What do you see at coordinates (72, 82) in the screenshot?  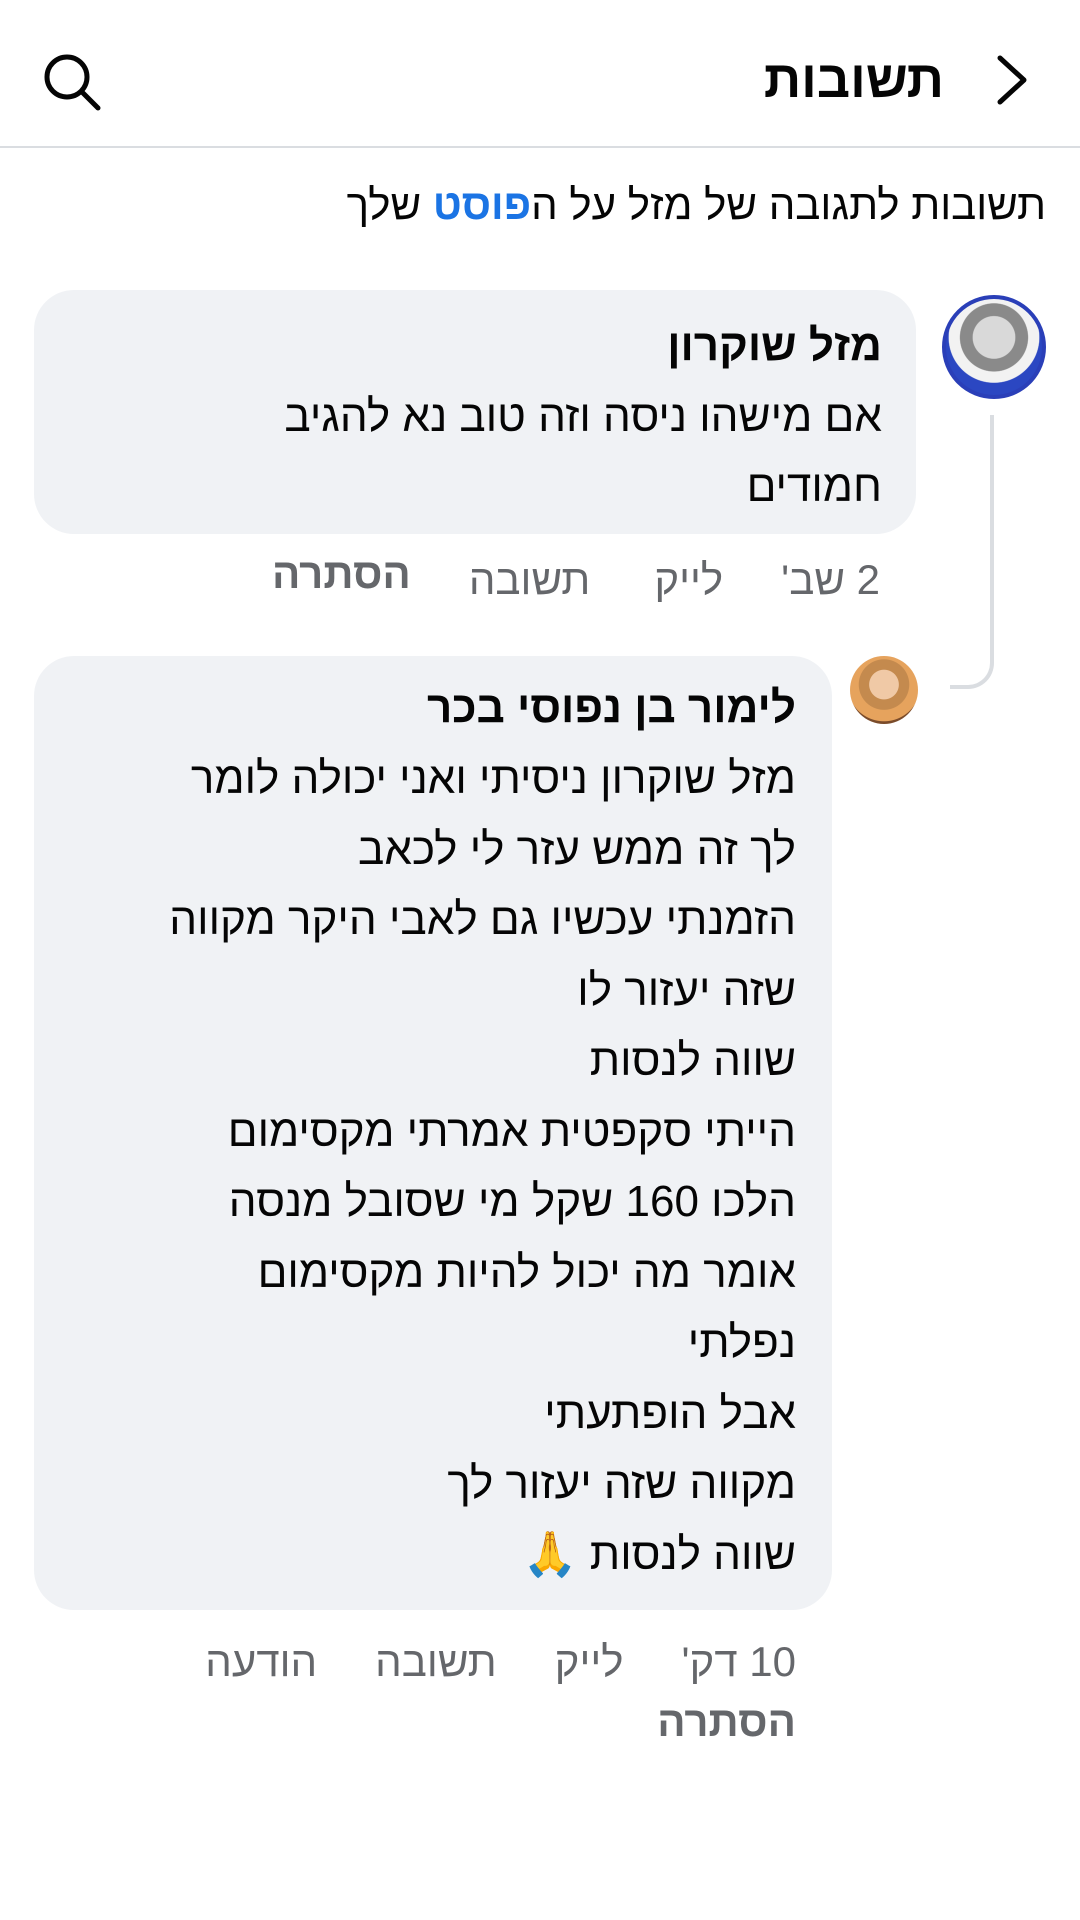 I see `search-icon` at bounding box center [72, 82].